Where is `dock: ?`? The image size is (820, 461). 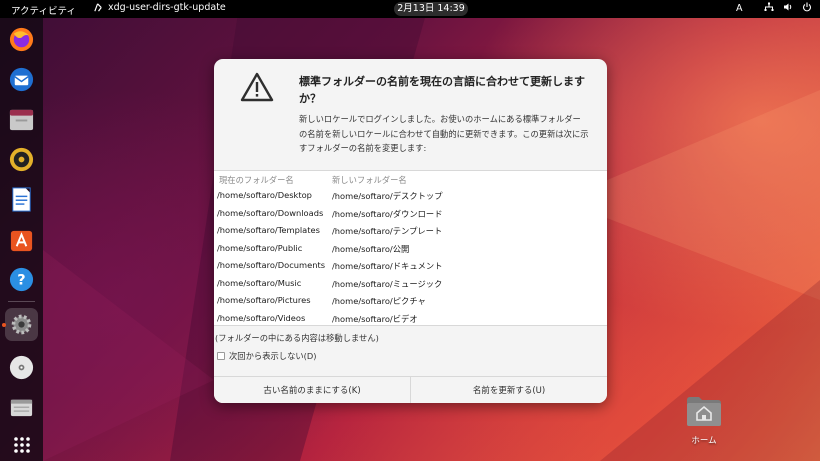
dock: ? is located at coordinates (21, 239).